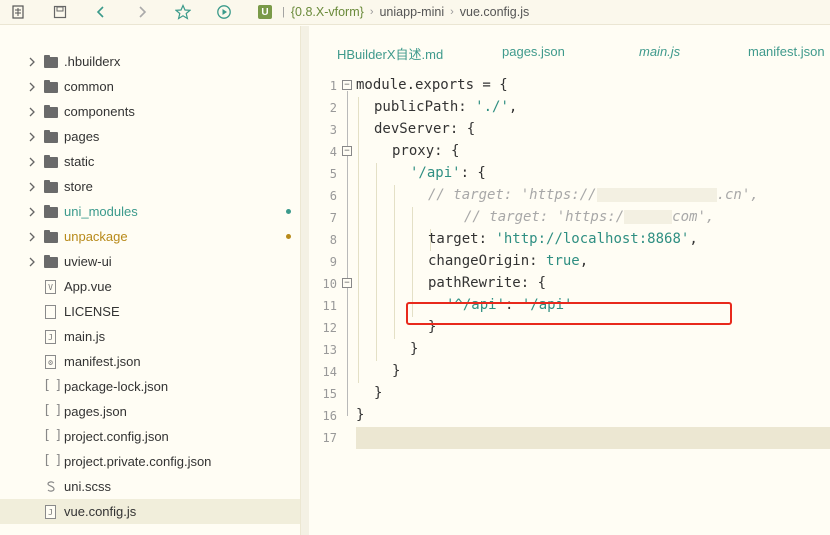 The width and height of the screenshot is (830, 535). Describe the element at coordinates (593, 438) in the screenshot. I see `current-line-highlight` at that location.